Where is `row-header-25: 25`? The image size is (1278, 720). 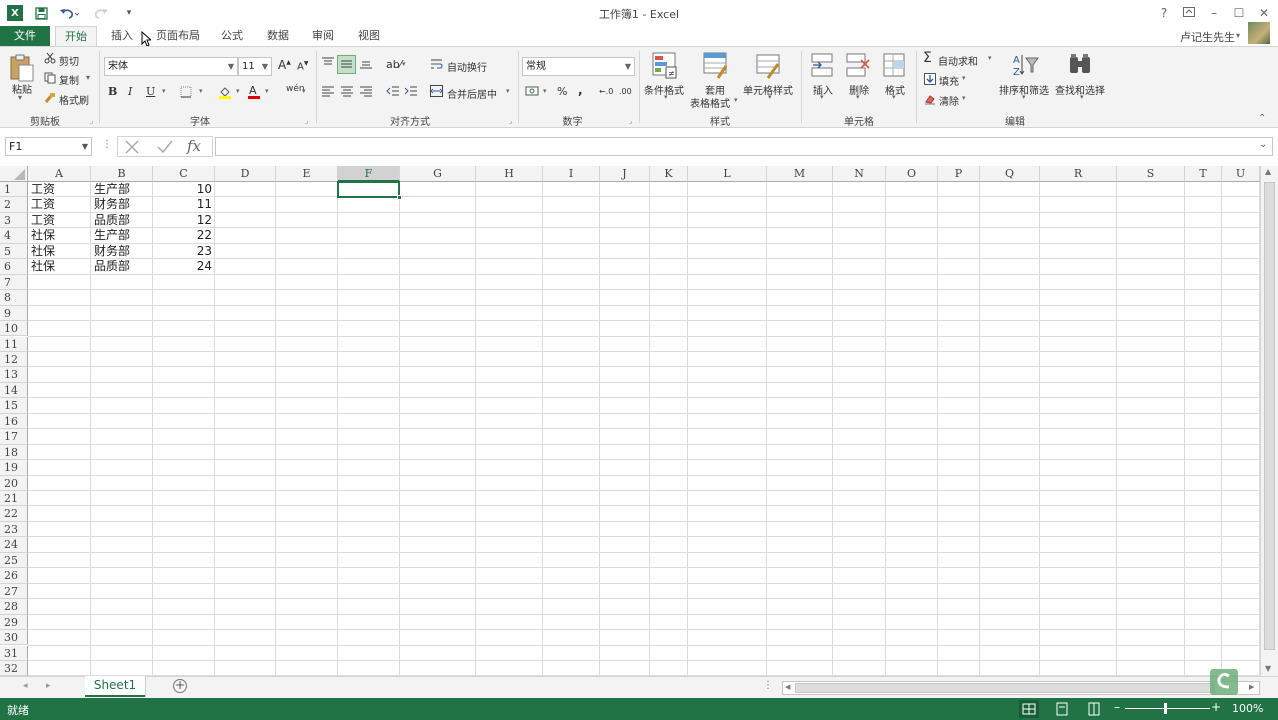
row-header-25: 25 is located at coordinates (14, 560).